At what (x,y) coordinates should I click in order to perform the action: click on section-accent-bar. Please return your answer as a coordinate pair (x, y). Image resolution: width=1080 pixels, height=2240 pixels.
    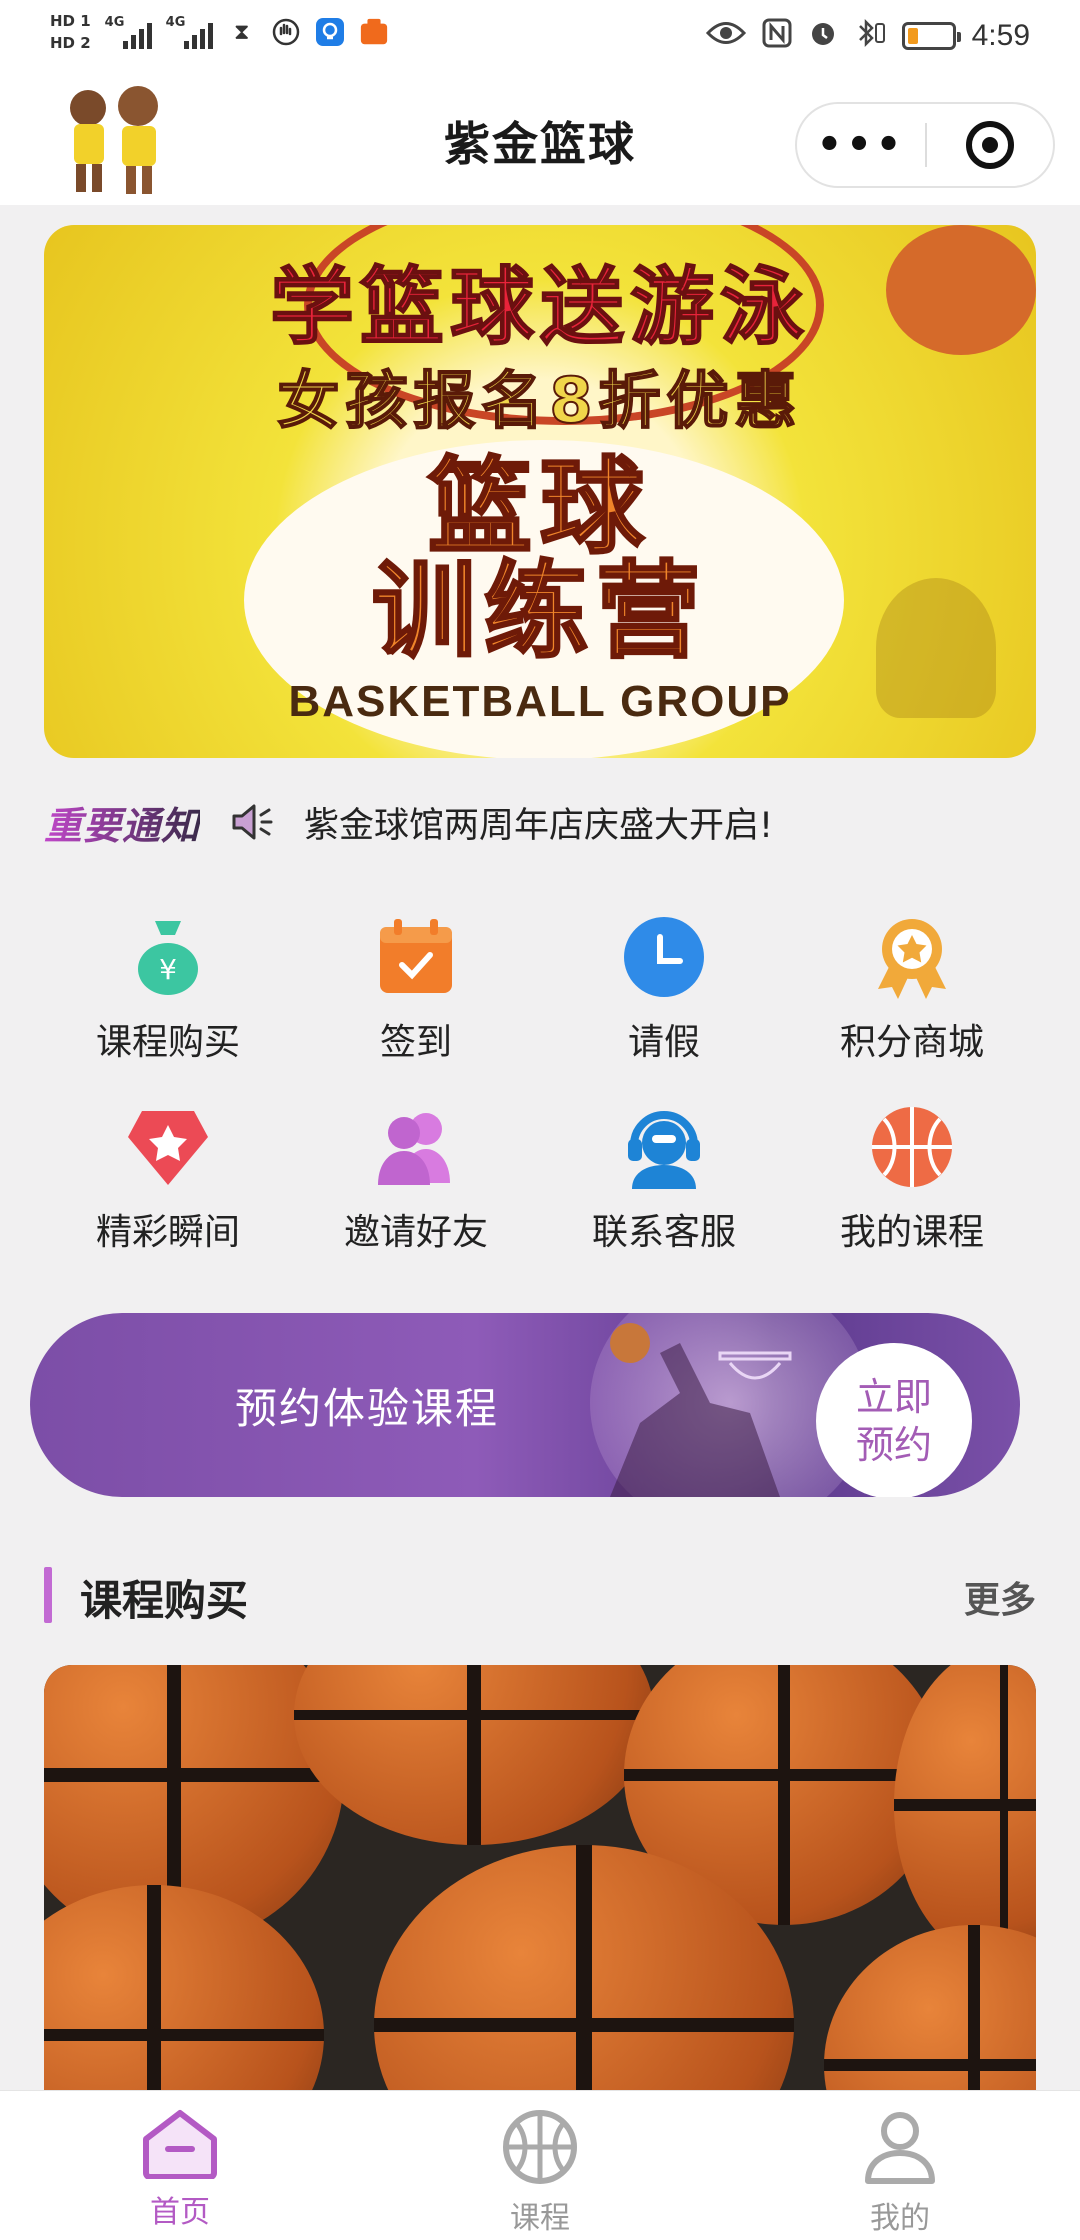
    Looking at the image, I should click on (48, 1595).